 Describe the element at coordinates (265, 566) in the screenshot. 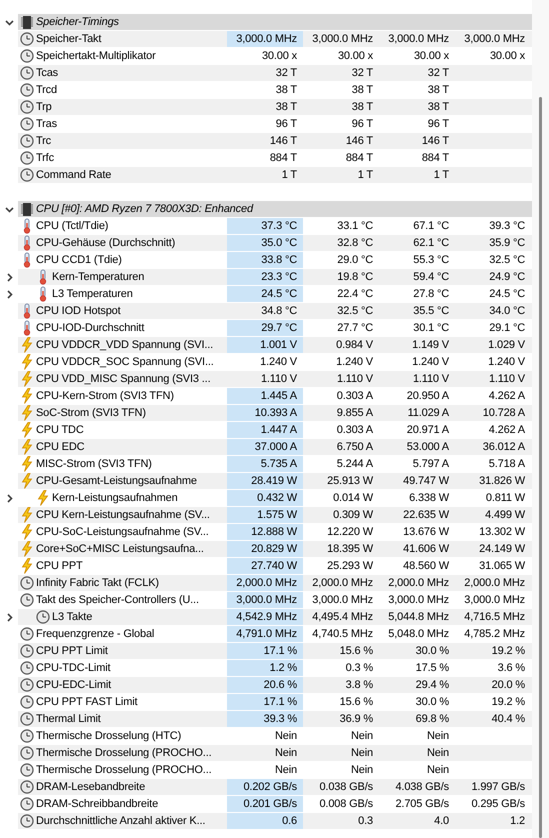

I see `value-cell: 27.740 W` at that location.